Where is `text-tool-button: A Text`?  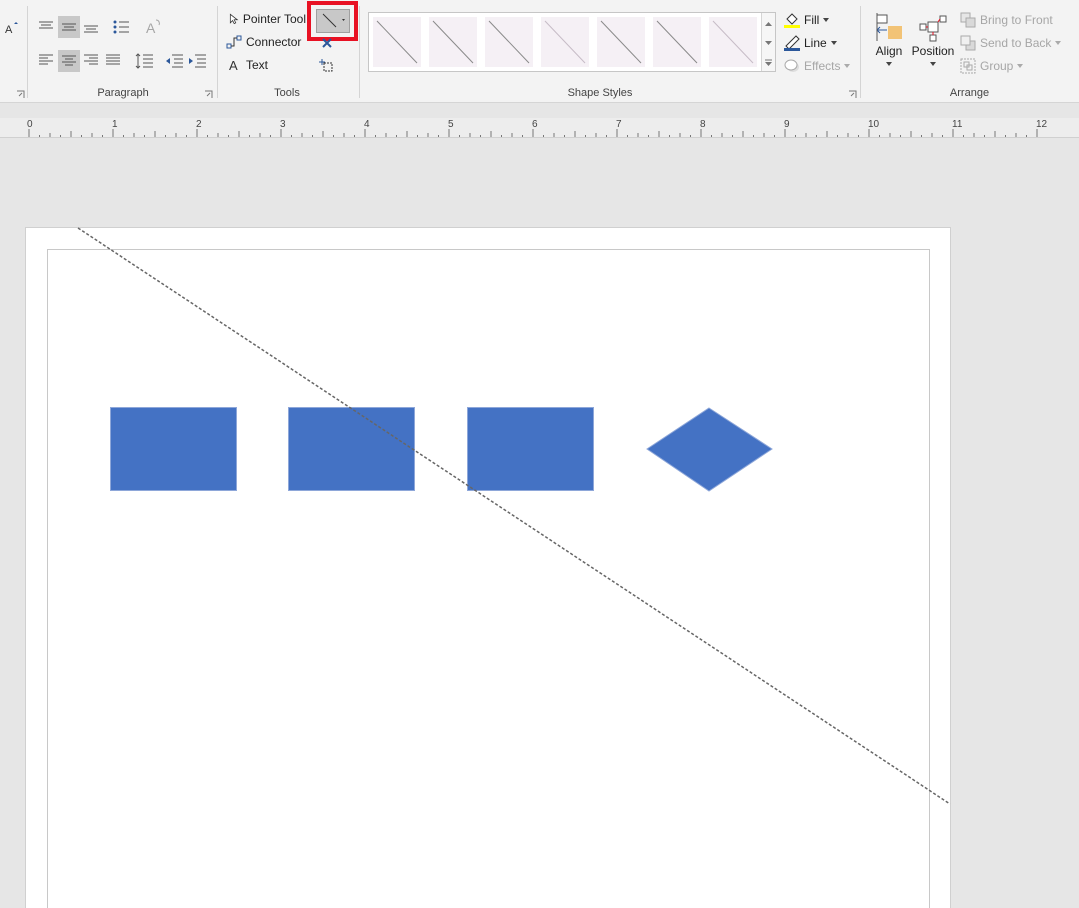 text-tool-button: A Text is located at coordinates (248, 65).